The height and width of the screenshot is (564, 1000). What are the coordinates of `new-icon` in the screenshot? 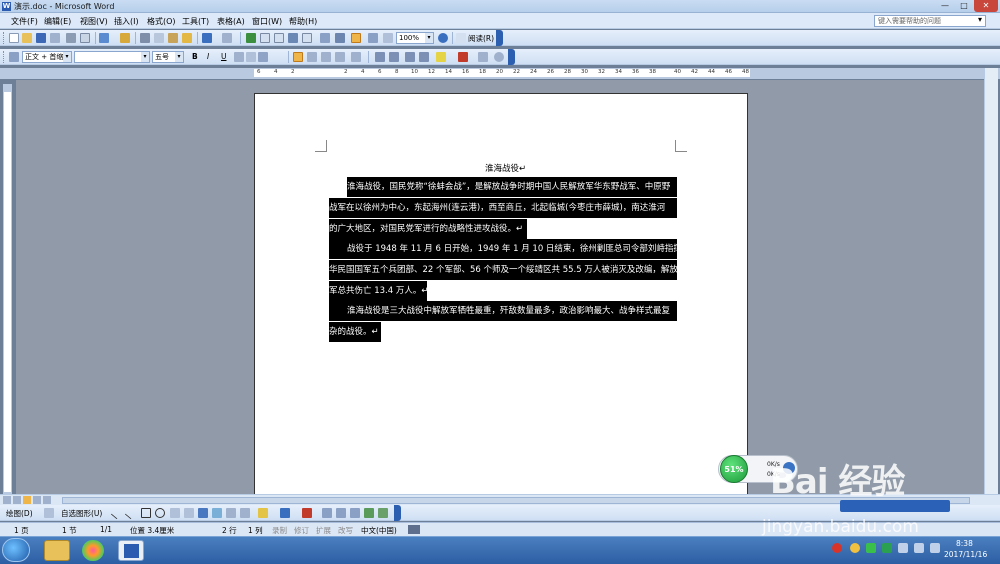 It's located at (14, 38).